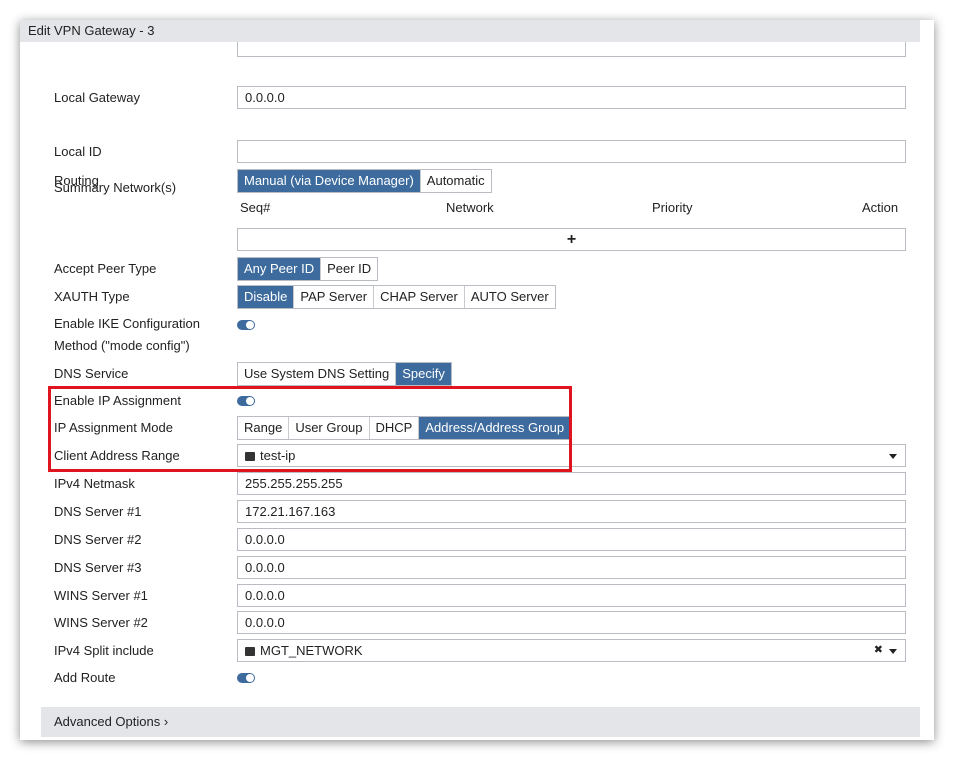 This screenshot has height=760, width=954. I want to click on xauth-option: CHAP Server, so click(419, 297).